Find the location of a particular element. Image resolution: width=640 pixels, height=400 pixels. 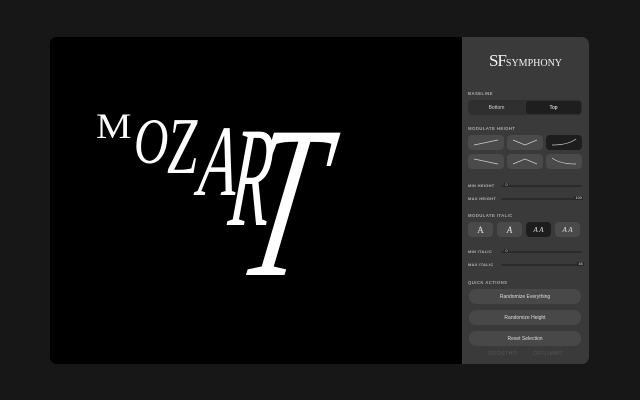

baseline-top-button: Top is located at coordinates (553, 107).